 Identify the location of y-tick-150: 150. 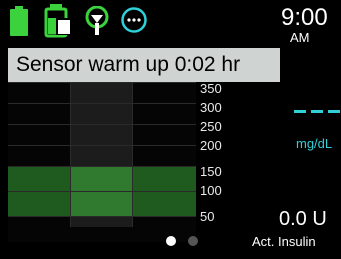
(211, 171).